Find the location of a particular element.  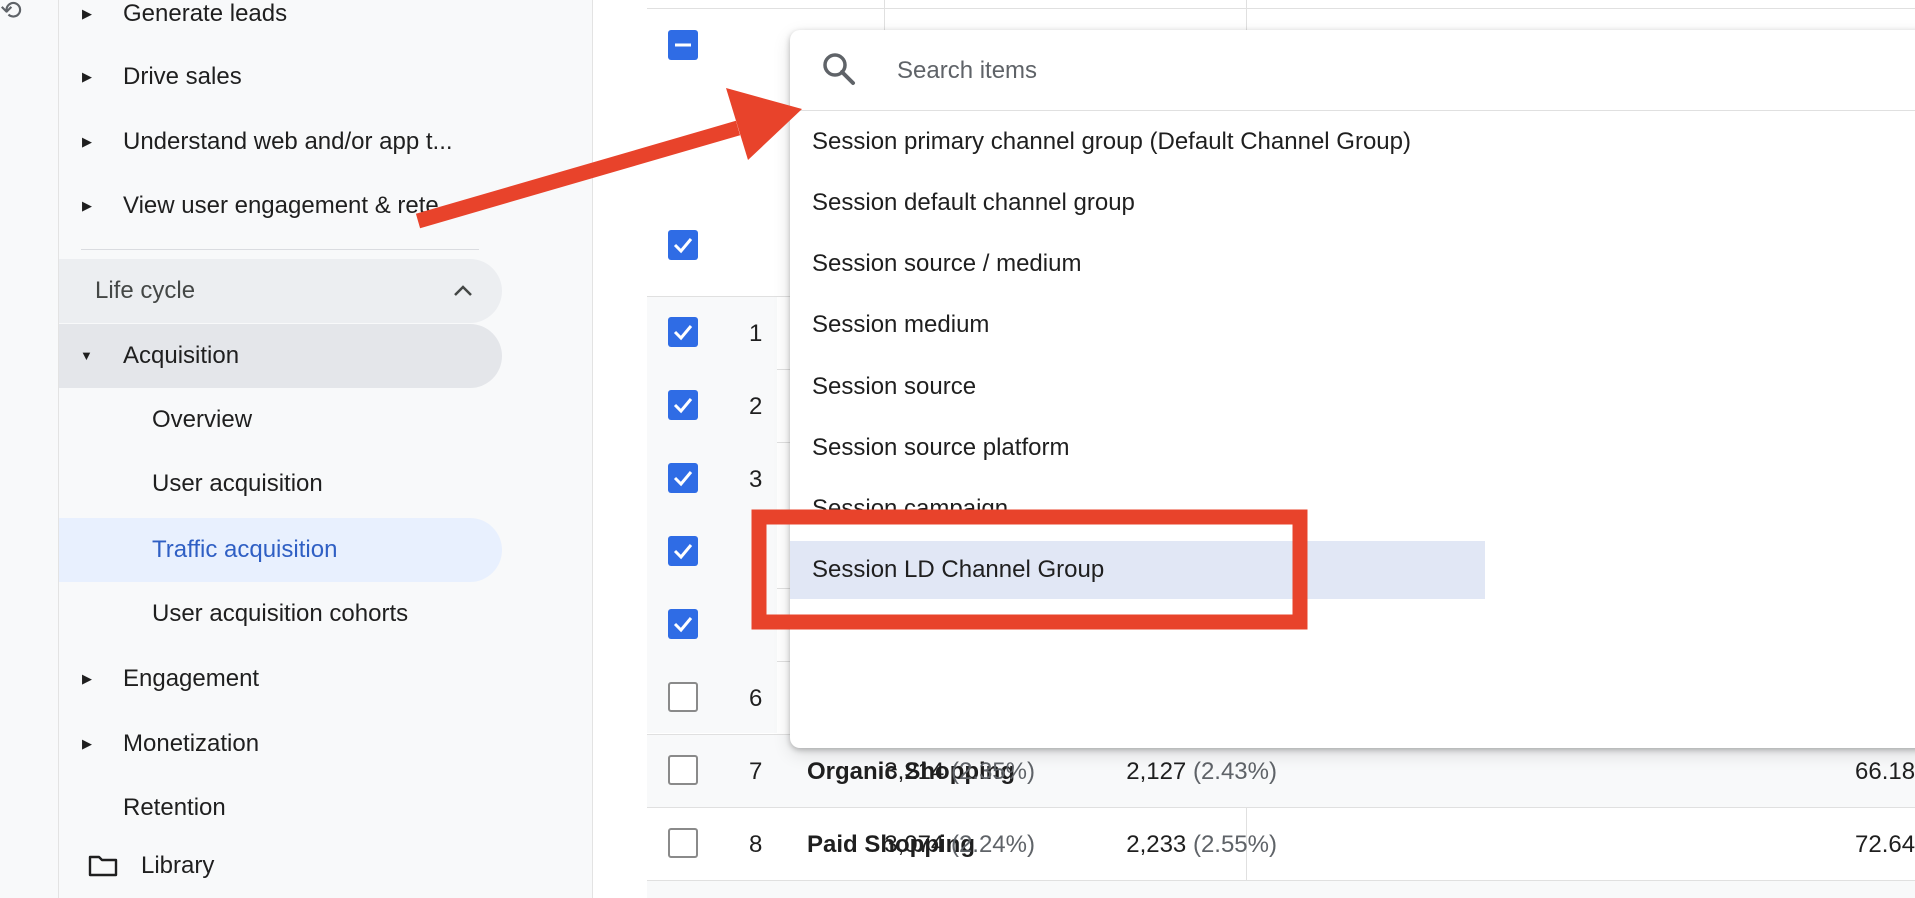

users-percent: (2.24%) is located at coordinates (992, 844).